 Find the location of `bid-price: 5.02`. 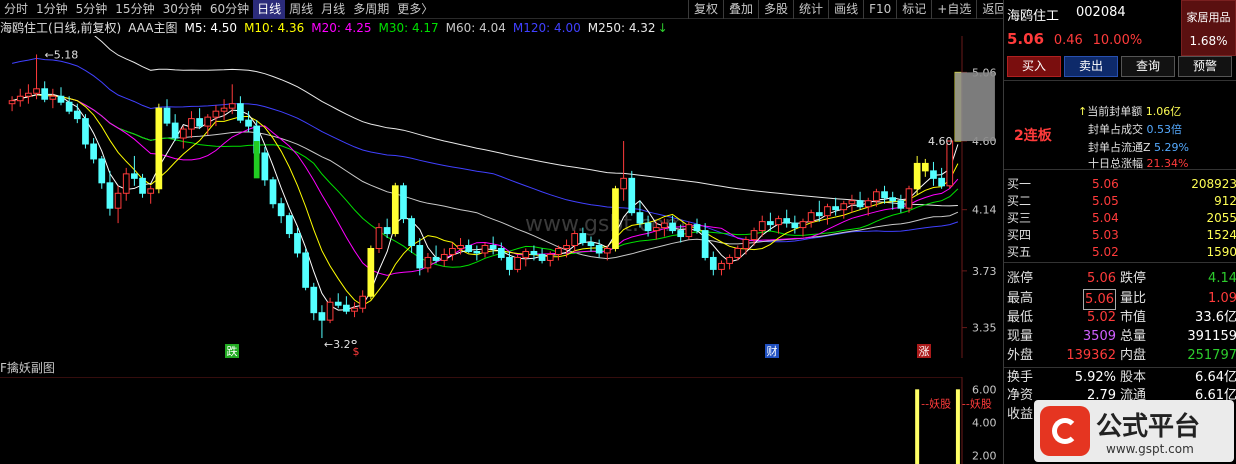

bid-price: 5.02 is located at coordinates (1105, 252).